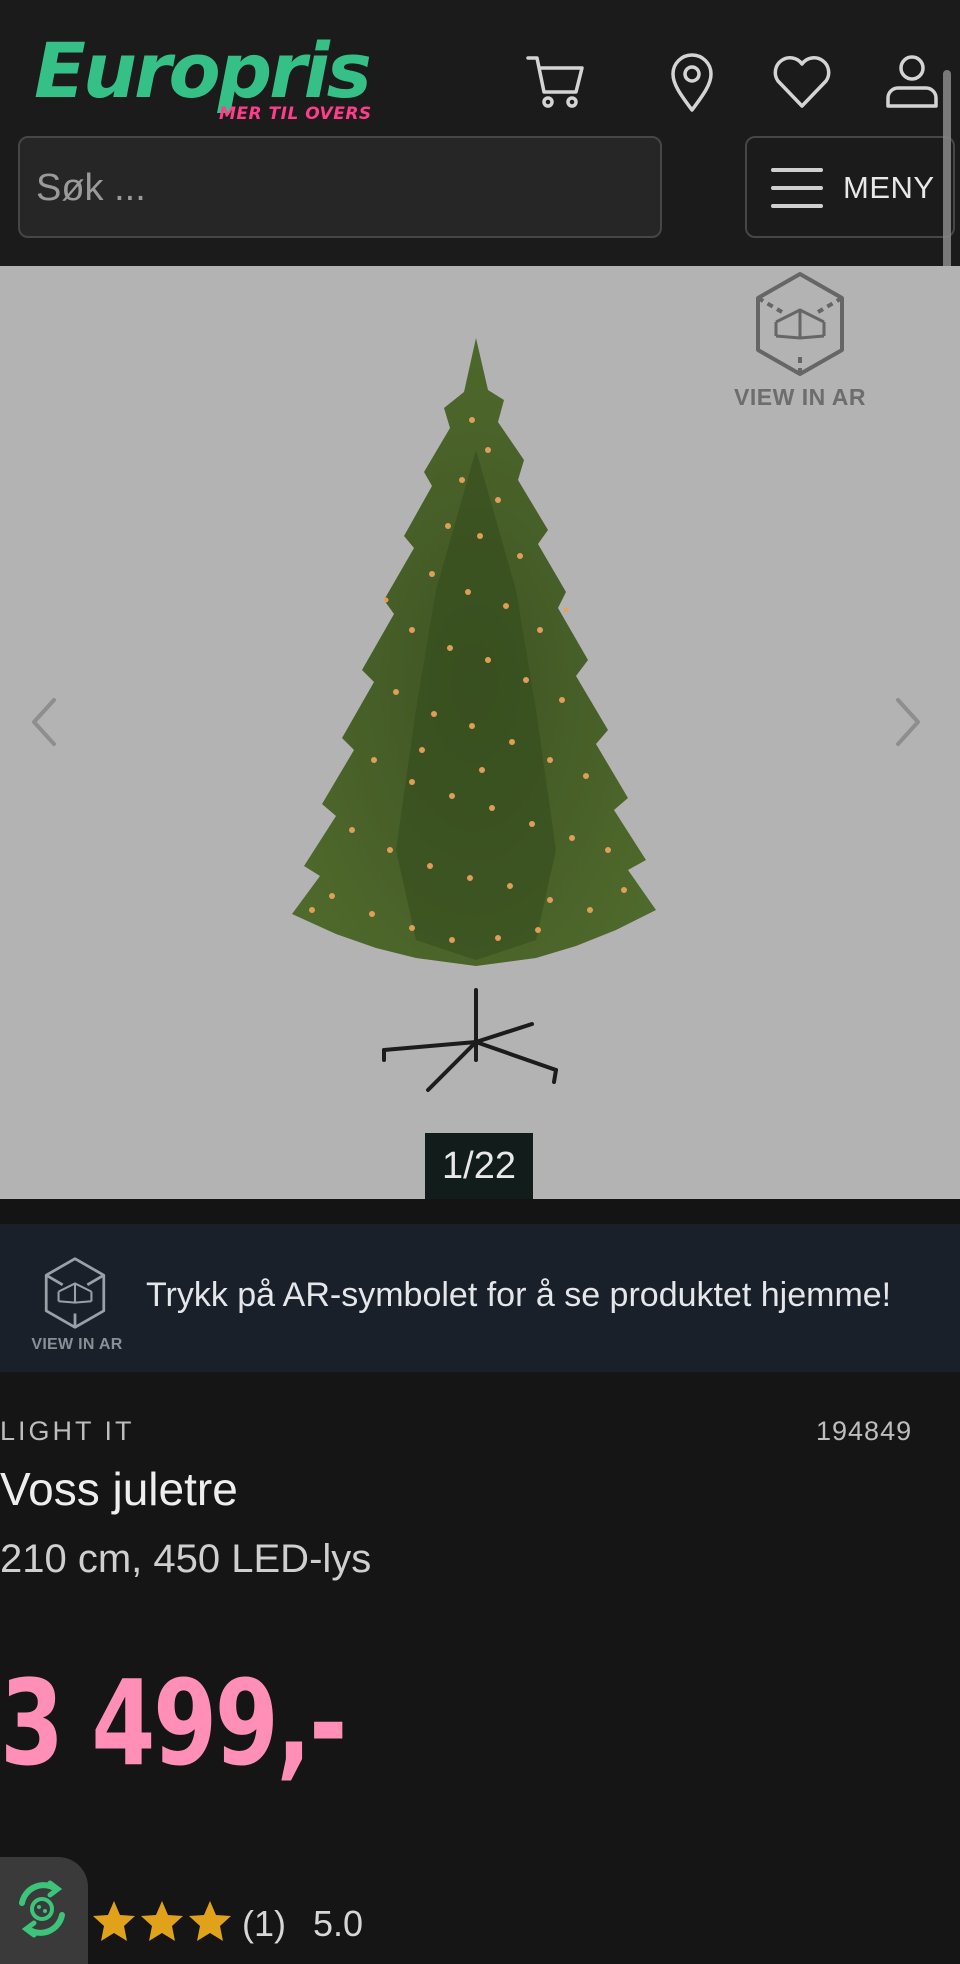 Image resolution: width=960 pixels, height=1964 pixels. I want to click on product-brand: LIGHT IT, so click(67, 1431).